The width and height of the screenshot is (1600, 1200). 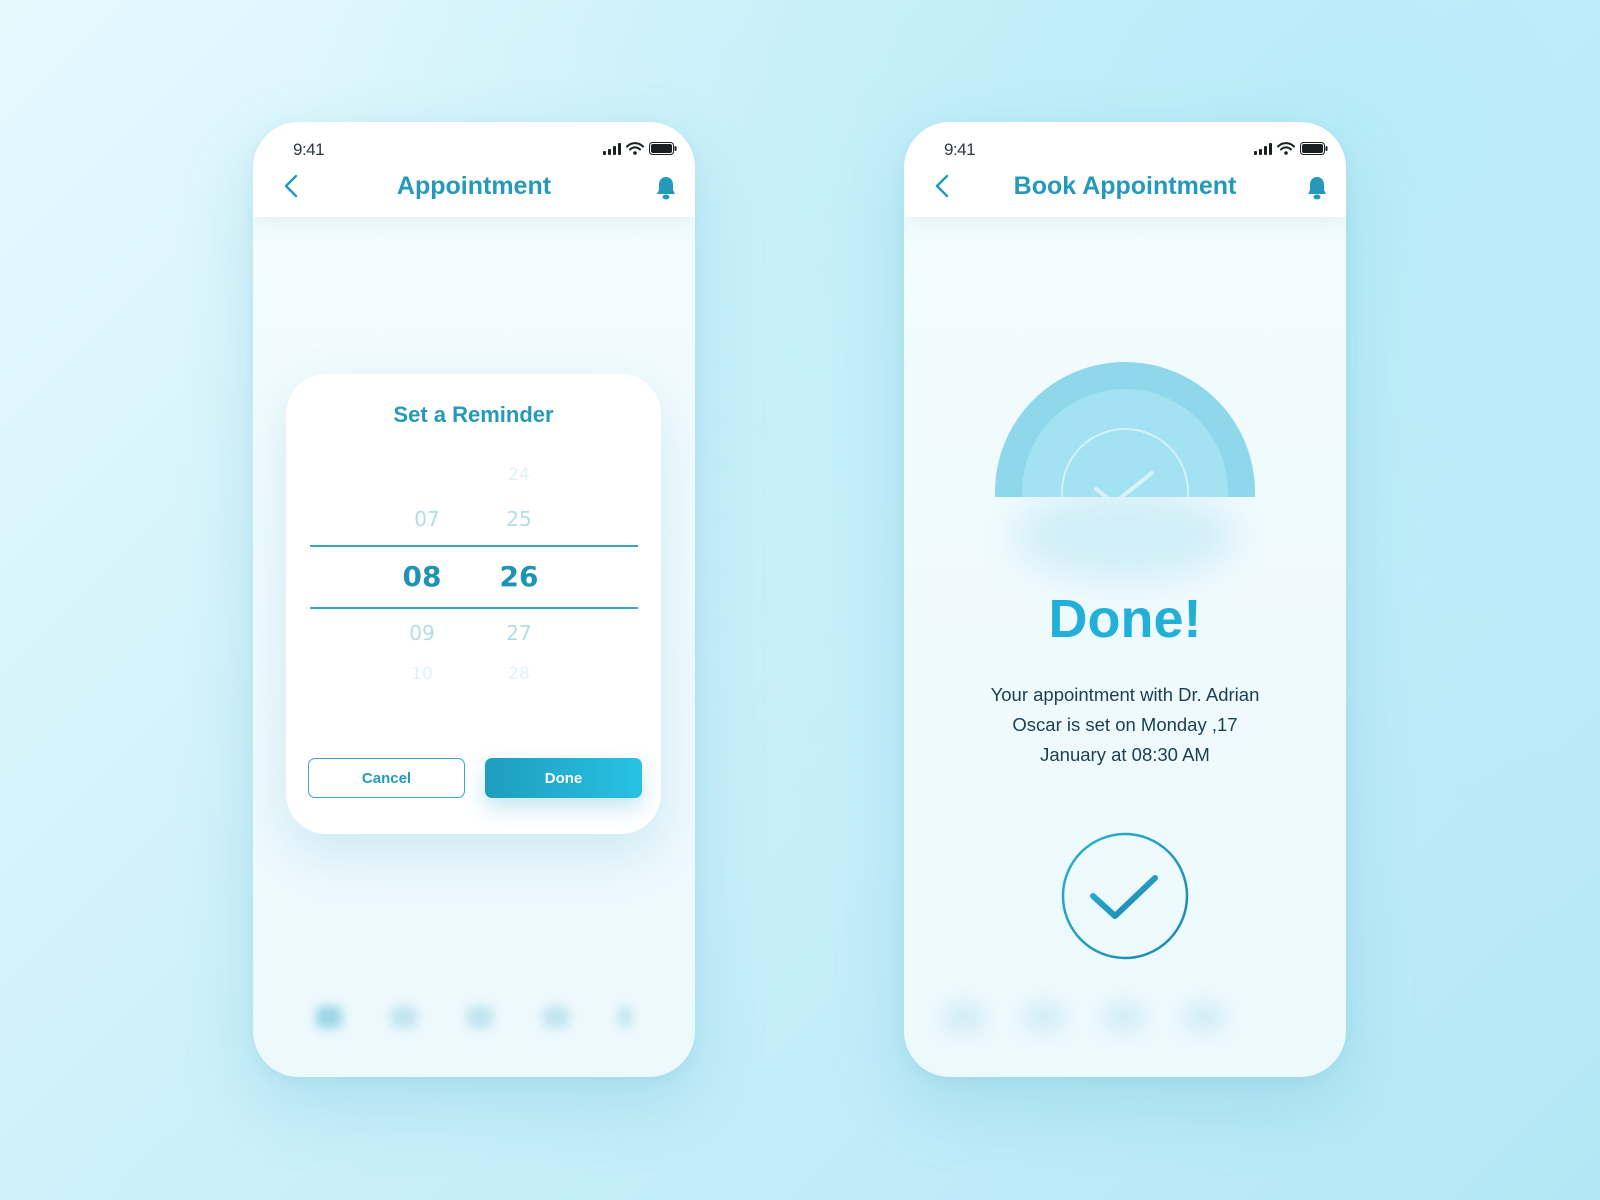 What do you see at coordinates (427, 519) in the screenshot?
I see `hour-option: 07` at bounding box center [427, 519].